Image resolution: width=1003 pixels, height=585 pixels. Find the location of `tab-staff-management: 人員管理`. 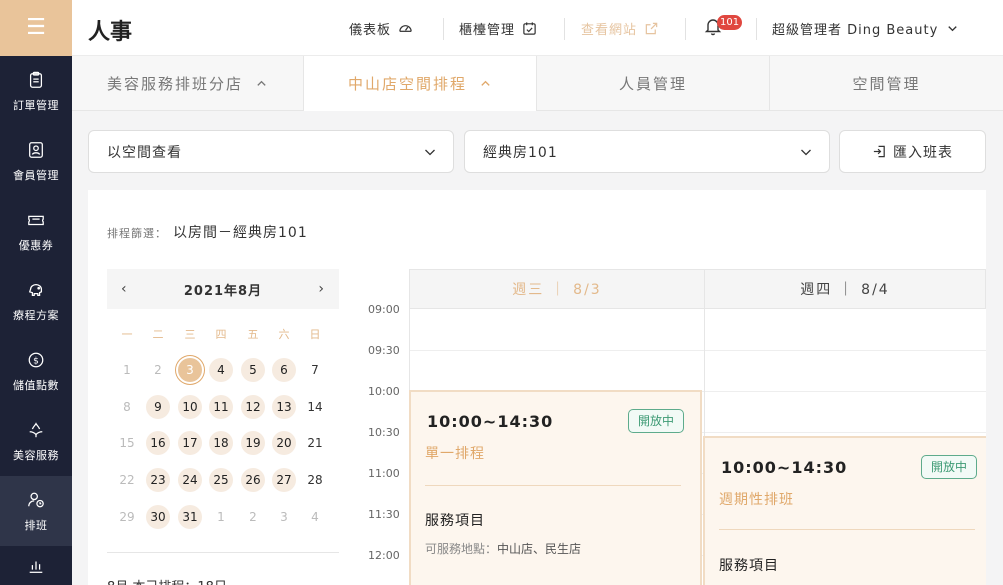

tab-staff-management: 人員管理 is located at coordinates (653, 83).